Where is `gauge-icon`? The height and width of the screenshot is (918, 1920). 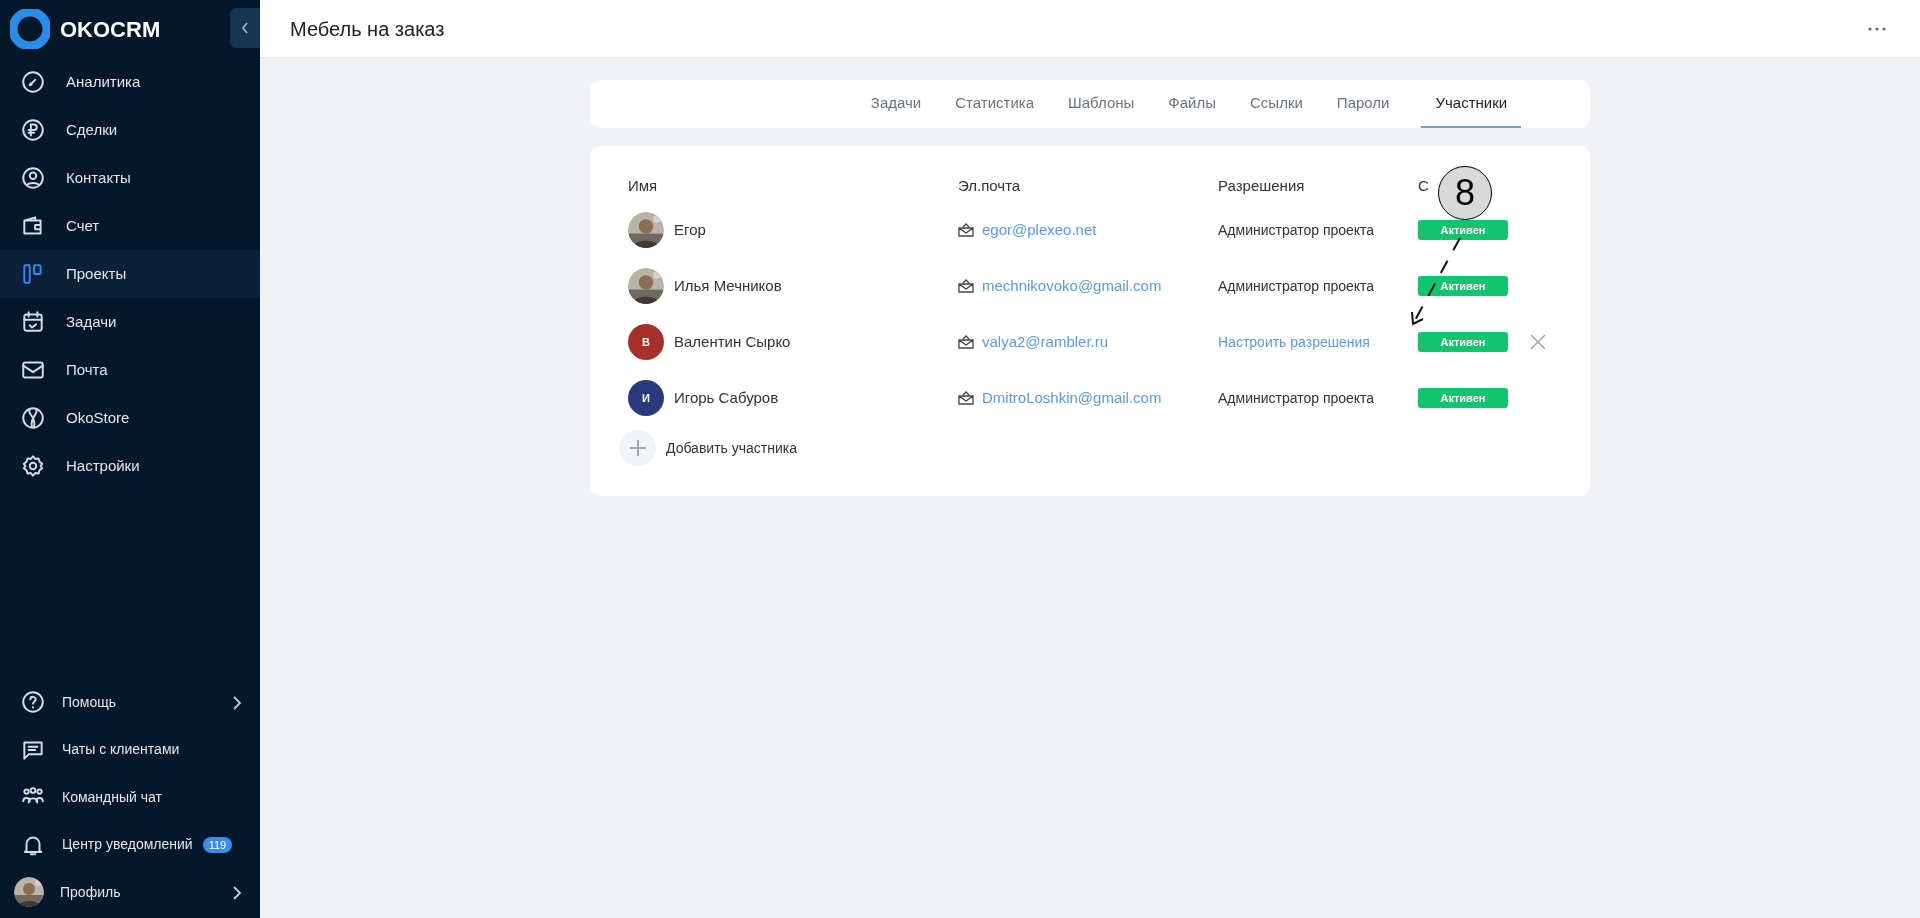
gauge-icon is located at coordinates (33, 82).